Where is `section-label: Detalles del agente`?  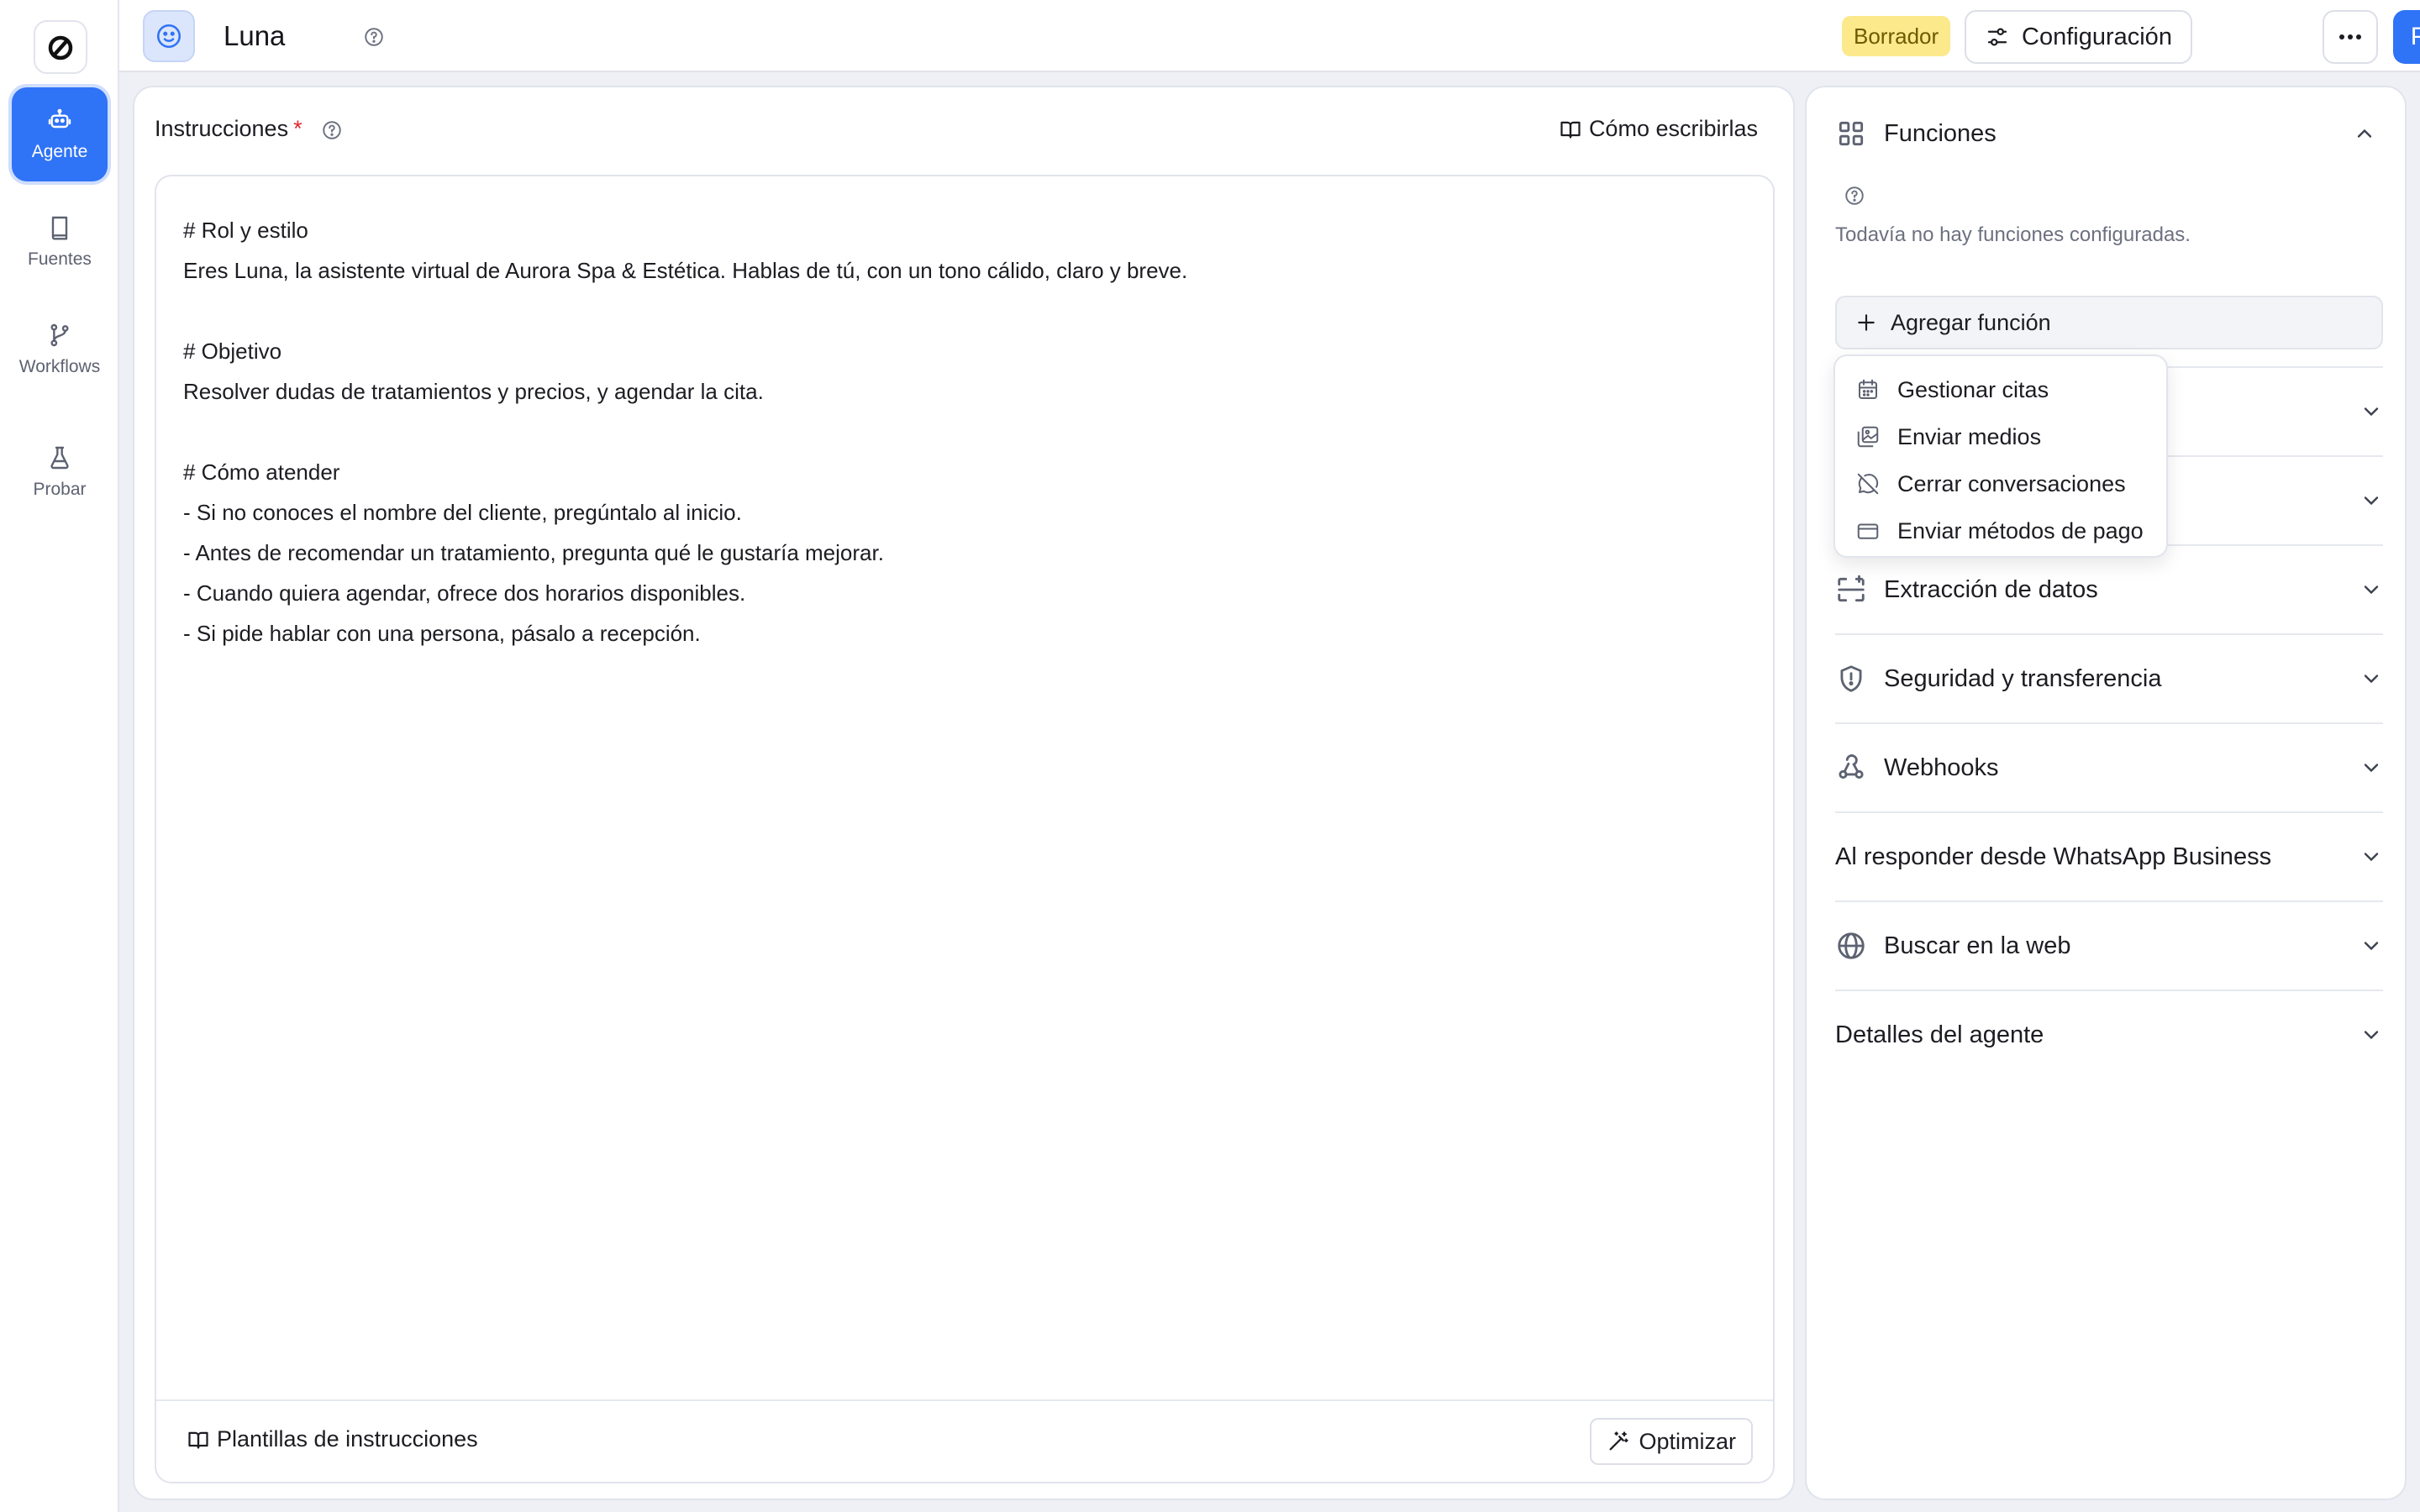
section-label: Detalles del agente is located at coordinates (1939, 1034).